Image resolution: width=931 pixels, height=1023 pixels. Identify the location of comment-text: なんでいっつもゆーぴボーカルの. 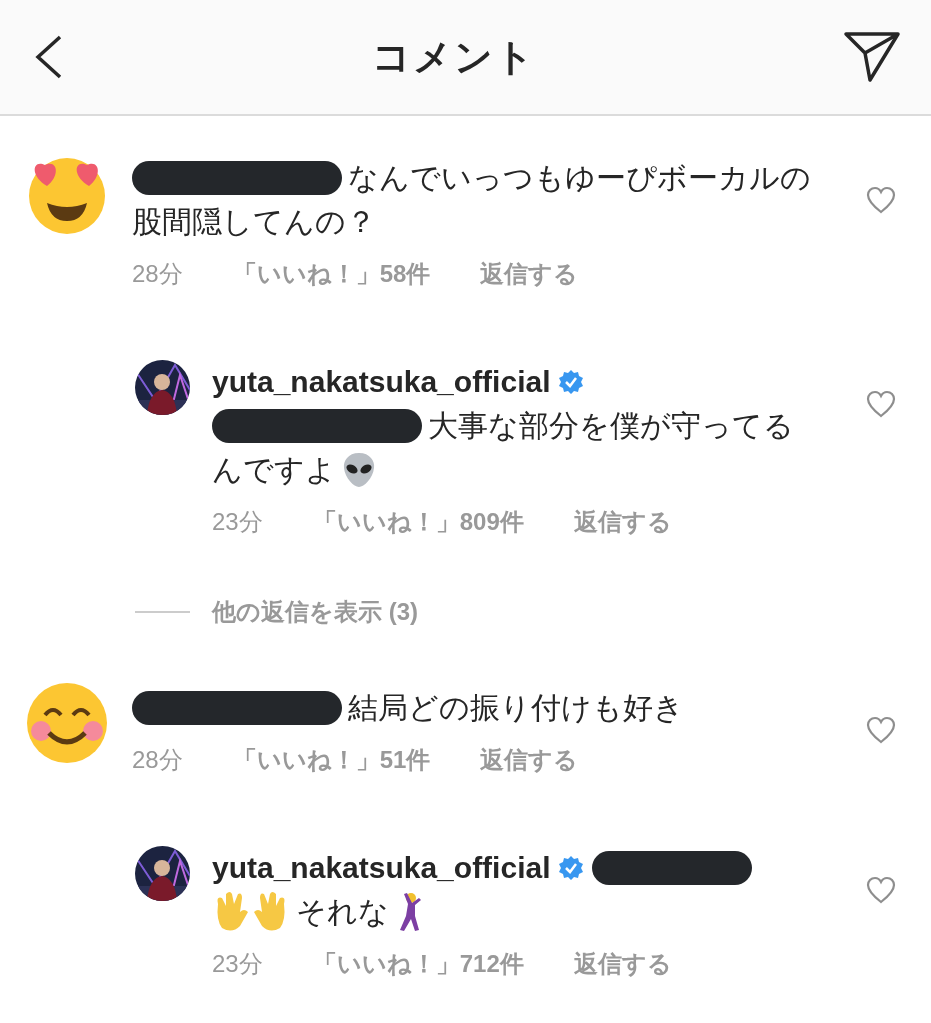
(579, 178).